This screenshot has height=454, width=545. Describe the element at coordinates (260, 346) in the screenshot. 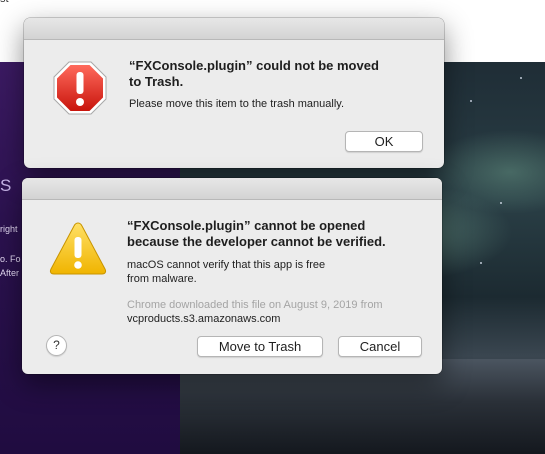

I see `move-to-trash-button: Move to Trash` at that location.